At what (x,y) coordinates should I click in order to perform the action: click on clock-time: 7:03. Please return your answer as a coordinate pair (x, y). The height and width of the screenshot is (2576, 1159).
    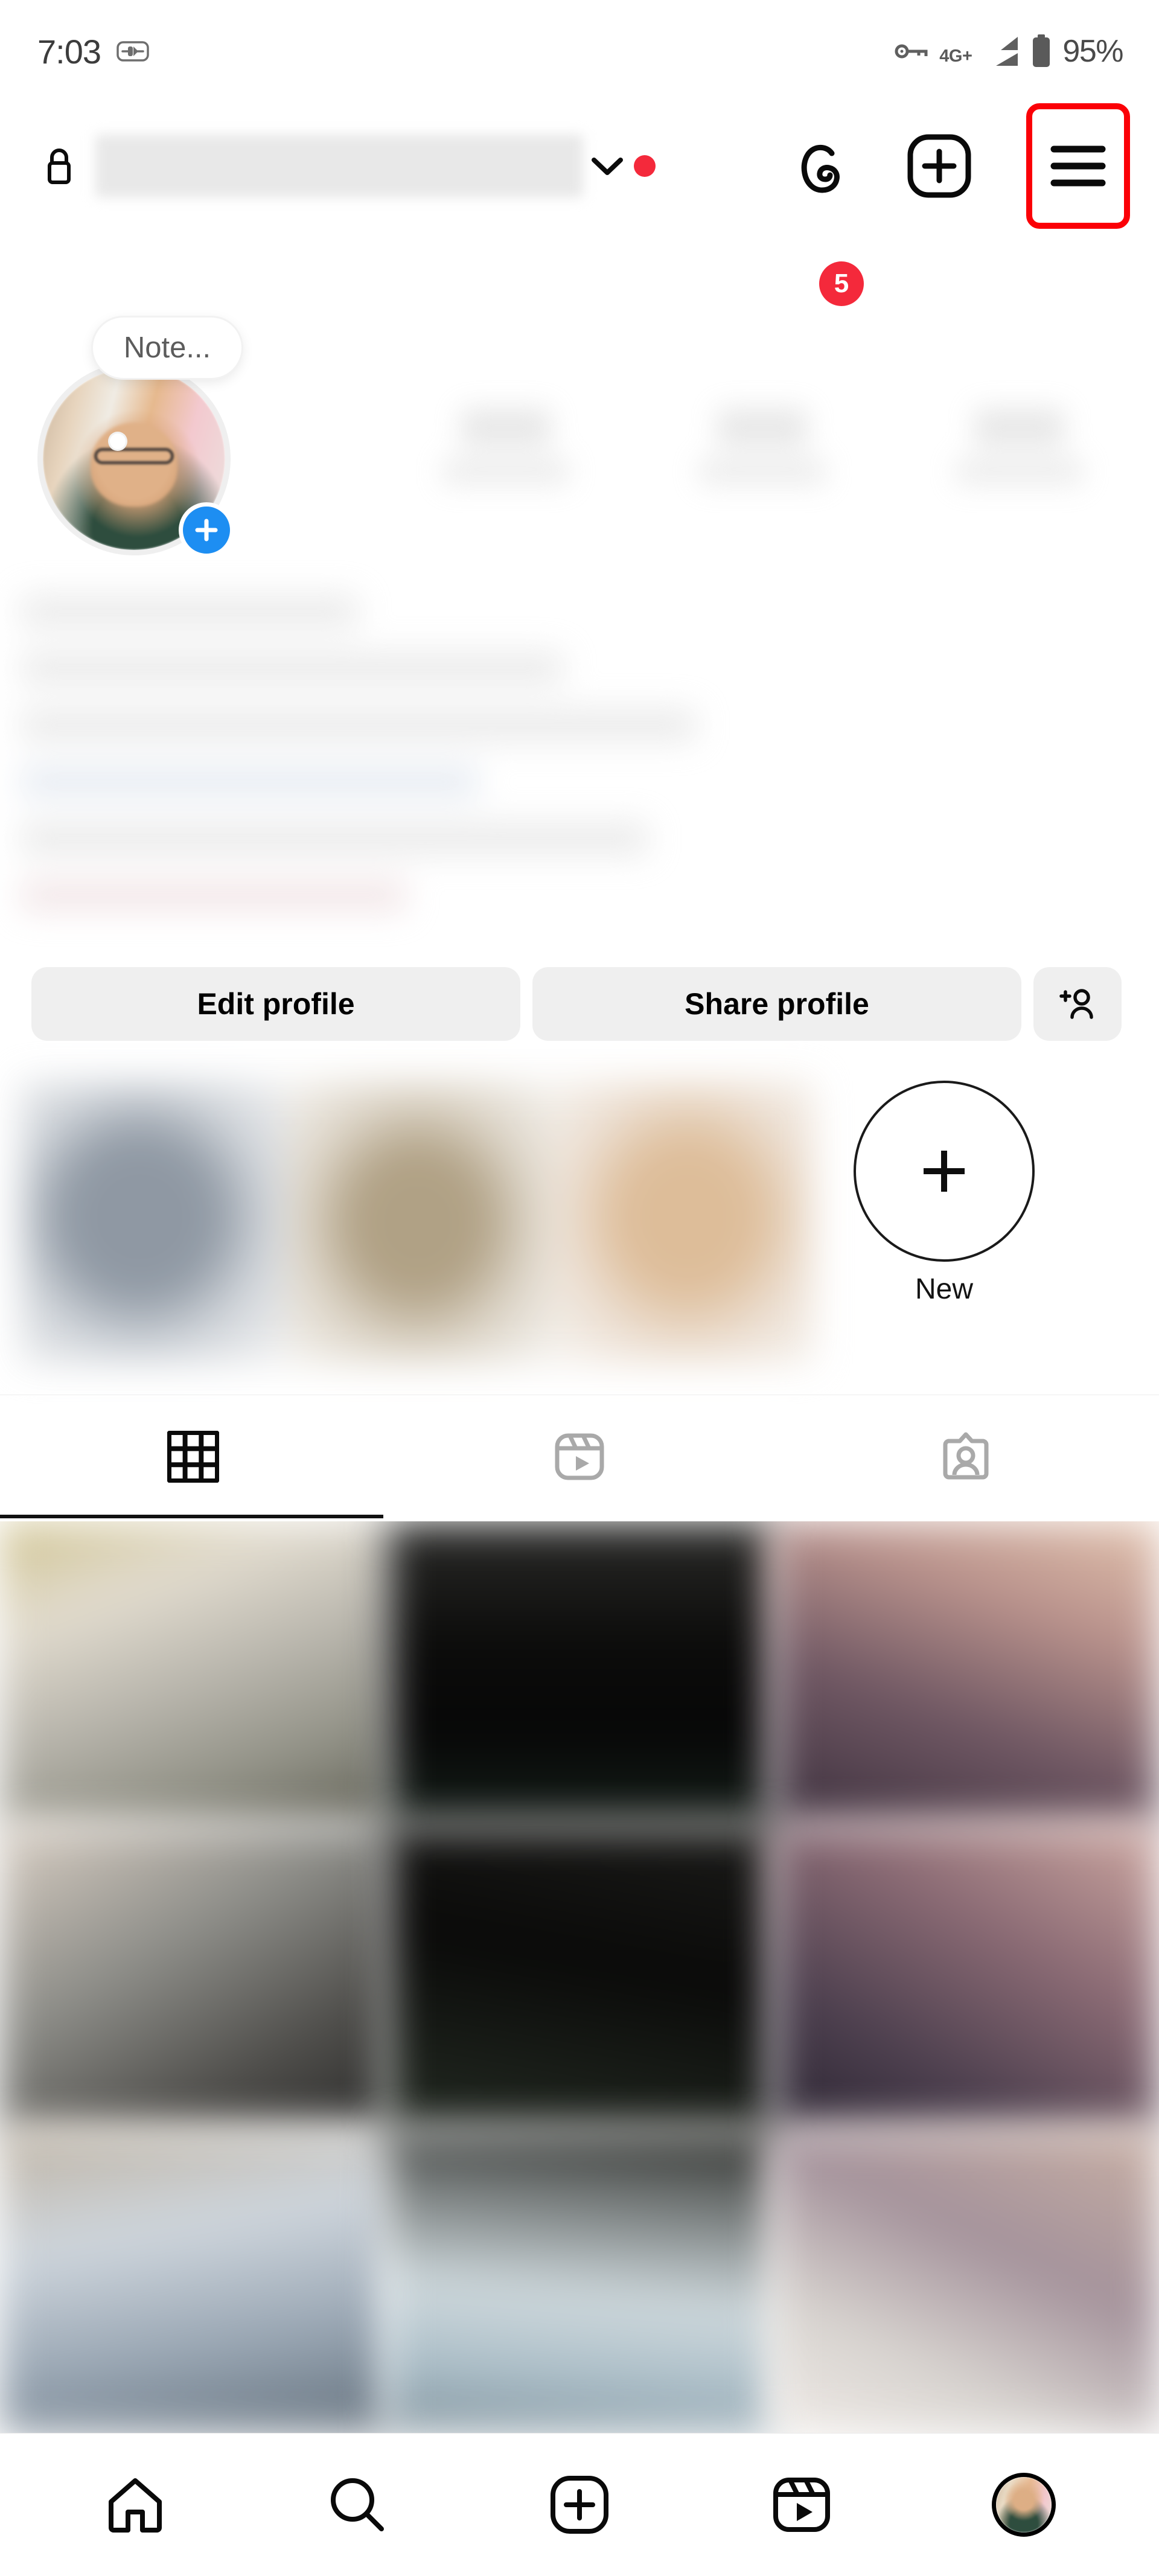
    Looking at the image, I should click on (69, 52).